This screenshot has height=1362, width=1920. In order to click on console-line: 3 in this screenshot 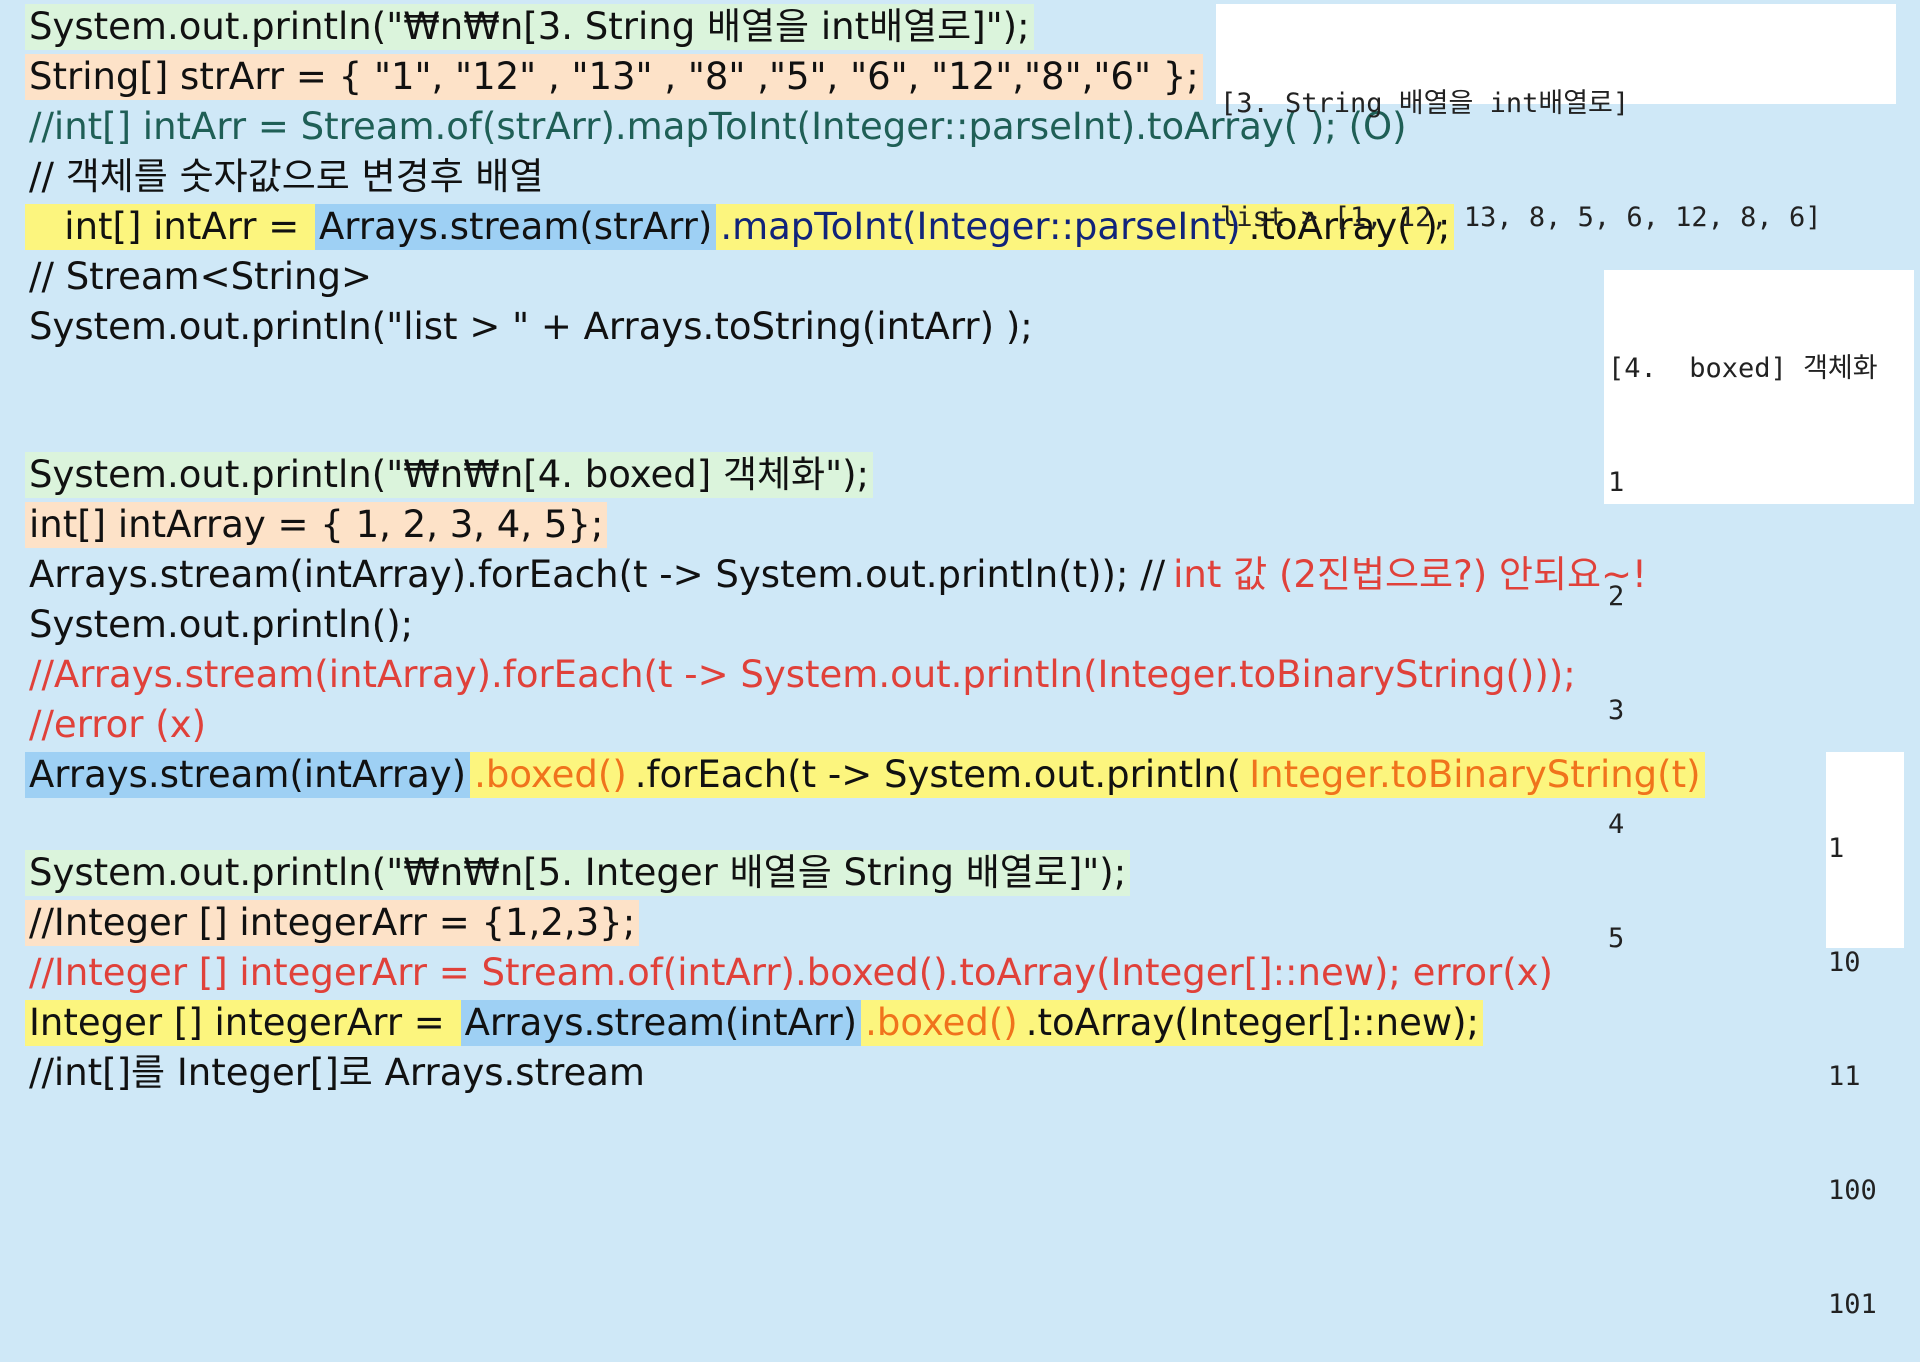, I will do `click(1616, 710)`.